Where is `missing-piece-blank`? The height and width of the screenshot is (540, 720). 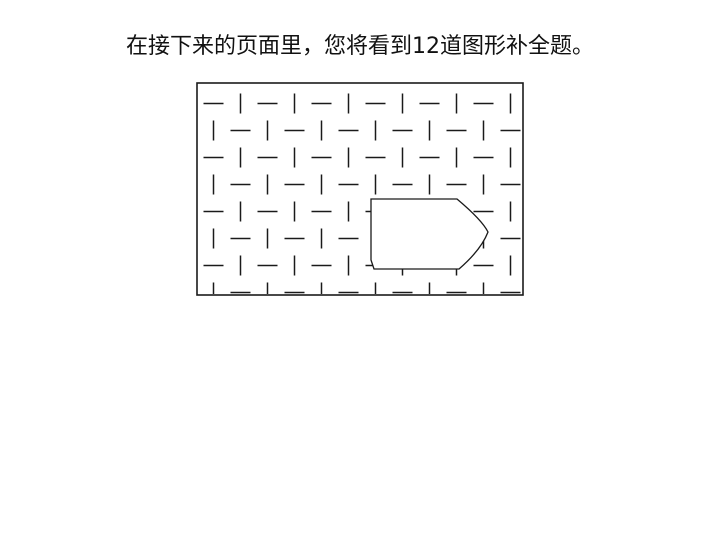
missing-piece-blank is located at coordinates (429, 234).